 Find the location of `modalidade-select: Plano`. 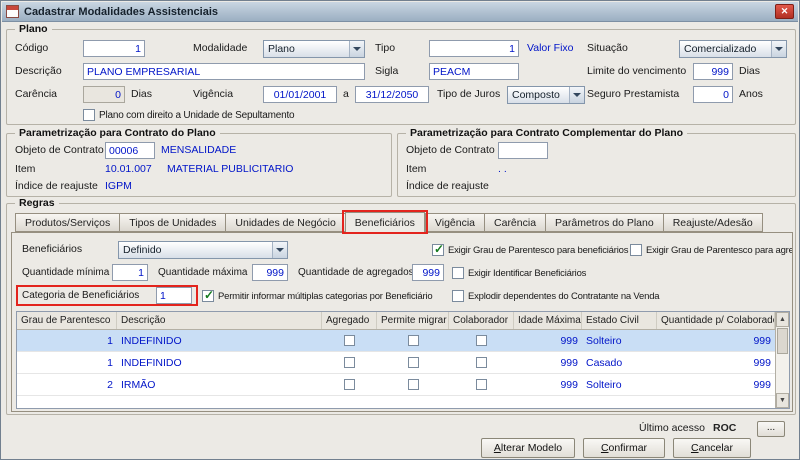

modalidade-select: Plano is located at coordinates (314, 49).